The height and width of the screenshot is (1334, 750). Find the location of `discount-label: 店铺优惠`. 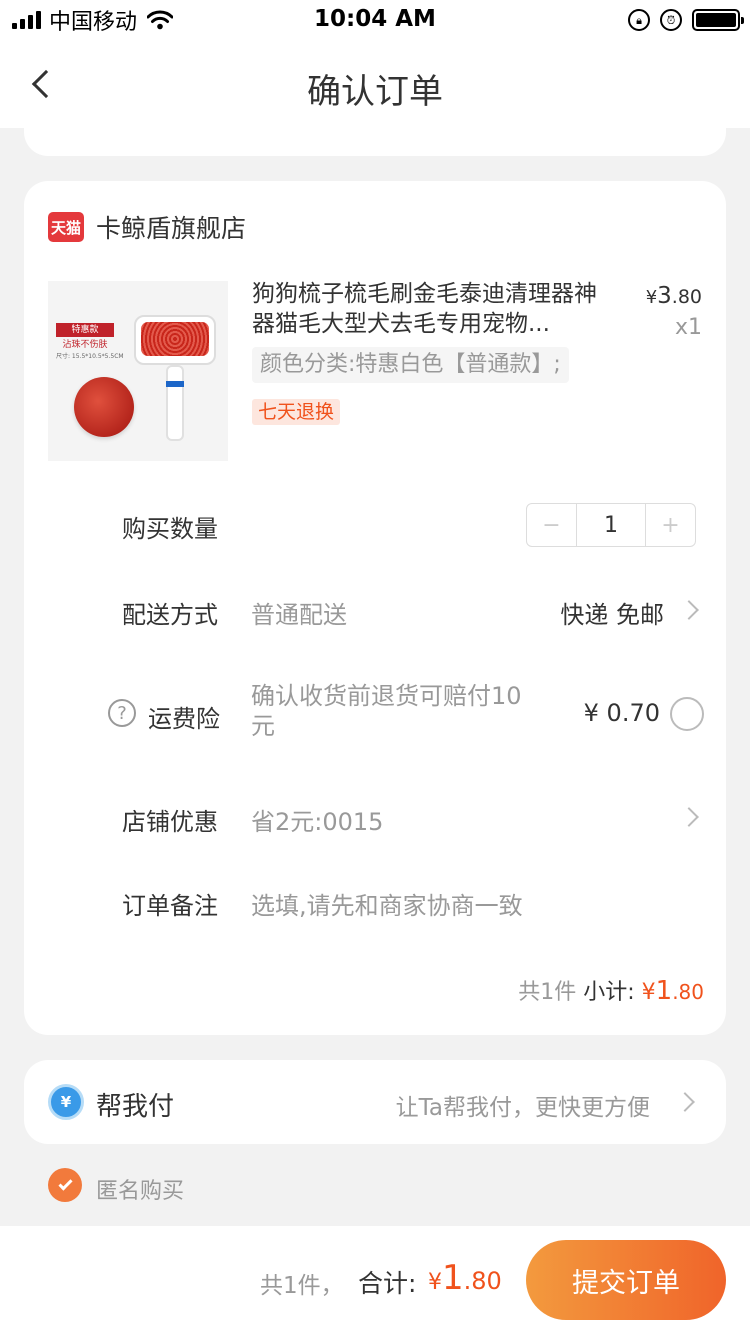

discount-label: 店铺优惠 is located at coordinates (170, 822).